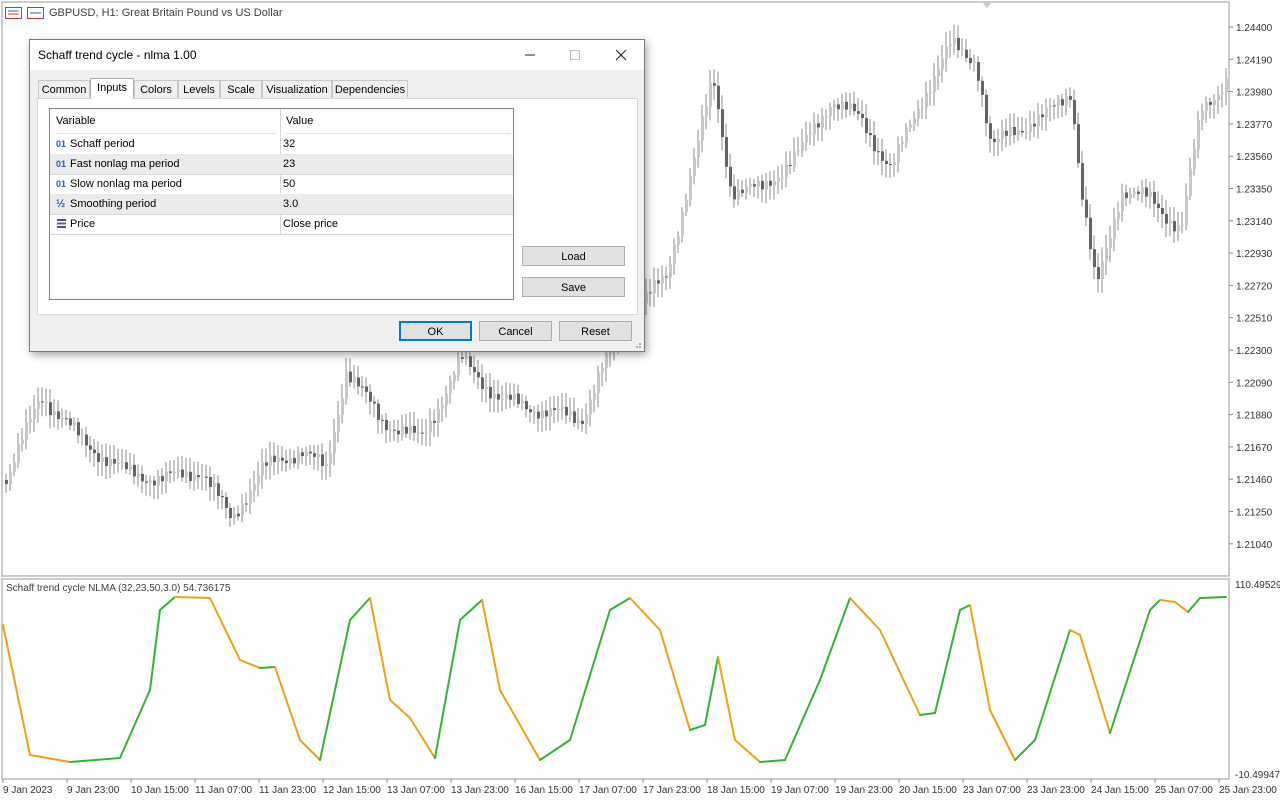 The image size is (1280, 800). What do you see at coordinates (125, 164) in the screenshot?
I see `input-variable-name: Fast nonlag ma period` at bounding box center [125, 164].